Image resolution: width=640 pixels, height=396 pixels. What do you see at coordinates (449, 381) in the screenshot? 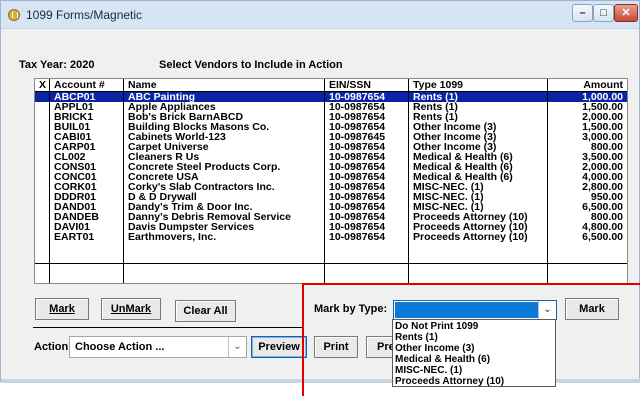
I see `dropdown-option: Proceeds Attorney (10)` at bounding box center [449, 381].